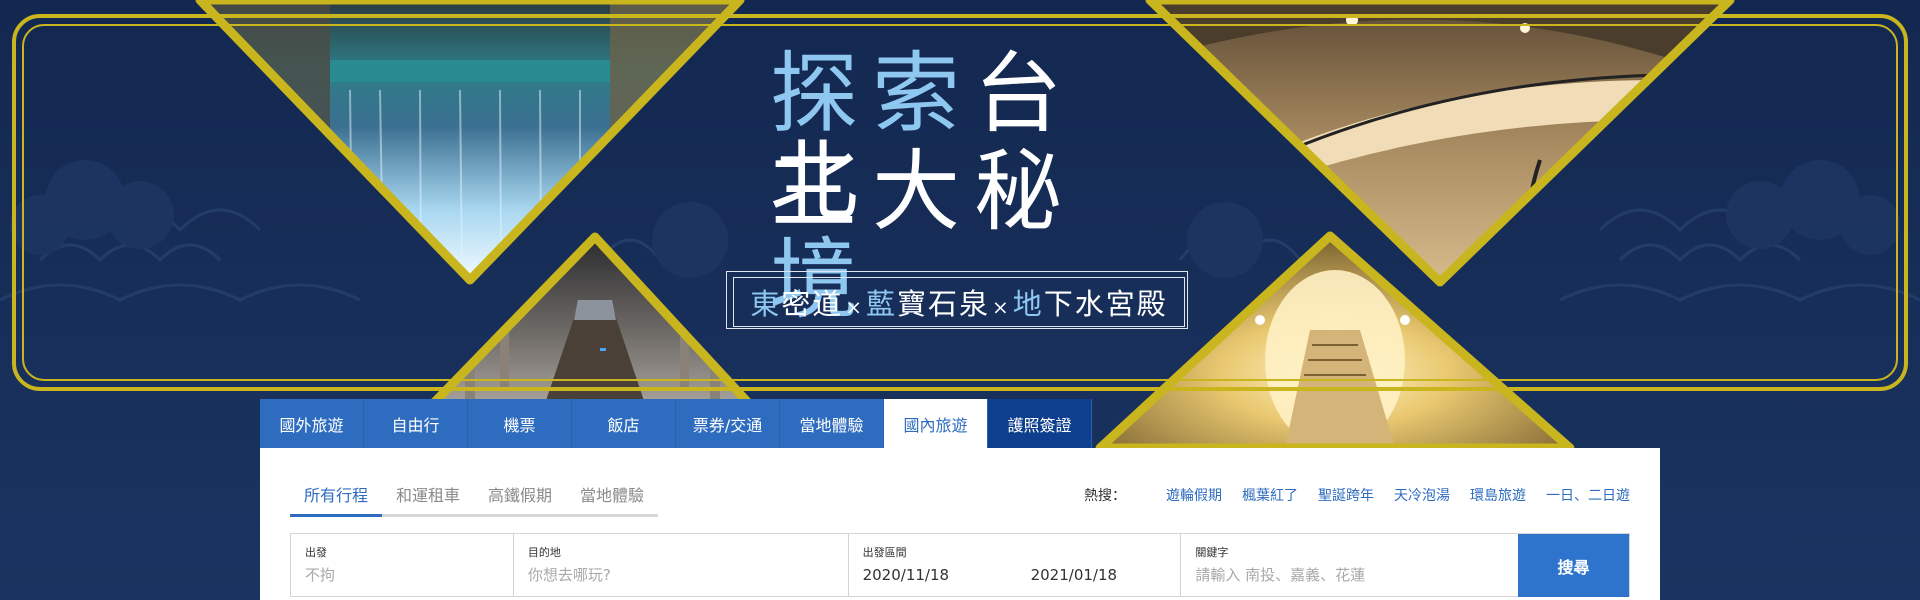 The width and height of the screenshot is (1920, 600). Describe the element at coordinates (812, 304) in the screenshot. I see `subtitle-part: 密道` at that location.